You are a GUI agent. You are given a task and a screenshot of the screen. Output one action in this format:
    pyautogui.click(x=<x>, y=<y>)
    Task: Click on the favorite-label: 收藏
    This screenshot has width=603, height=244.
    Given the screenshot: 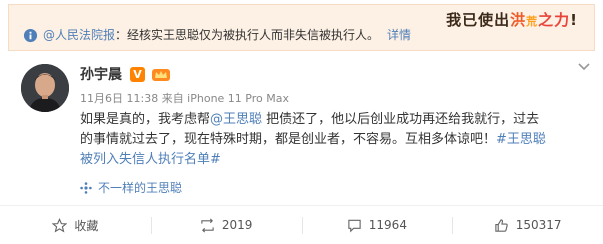 What is the action you would take?
    pyautogui.click(x=86, y=225)
    